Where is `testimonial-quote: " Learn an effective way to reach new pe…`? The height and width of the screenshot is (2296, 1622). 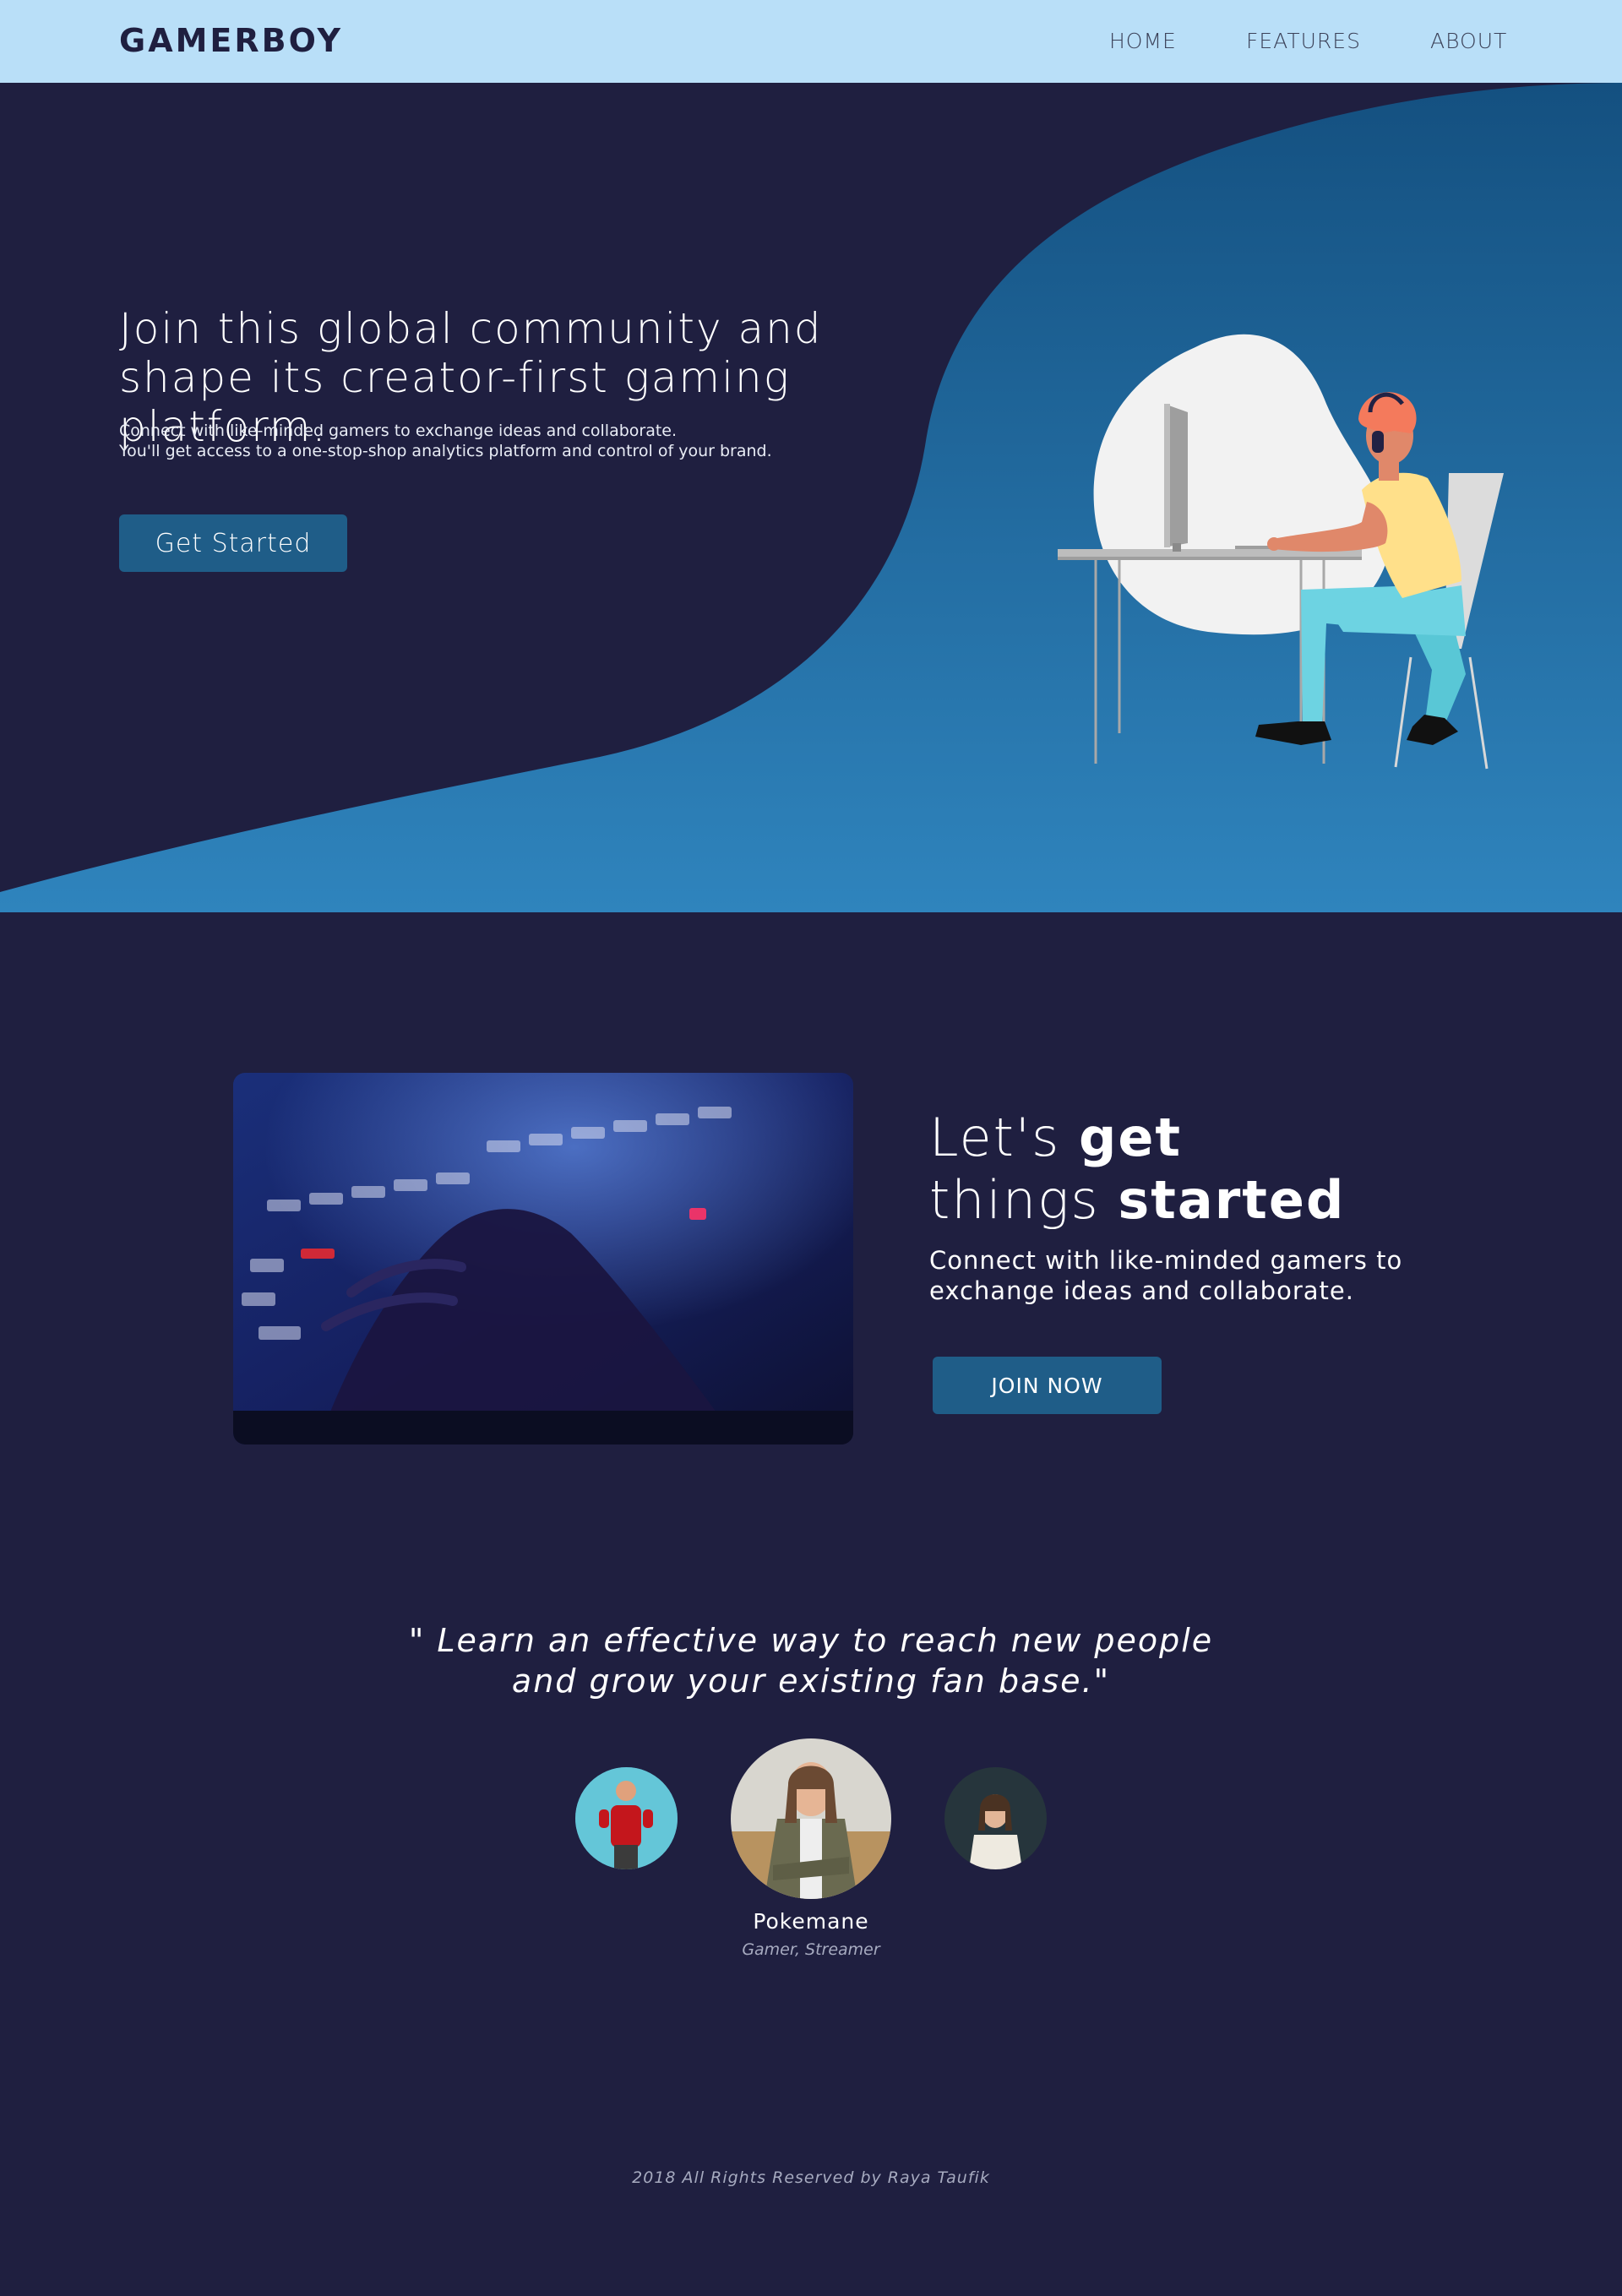
testimonial-quote: " Learn an effective way to reach new pe… is located at coordinates (811, 1661).